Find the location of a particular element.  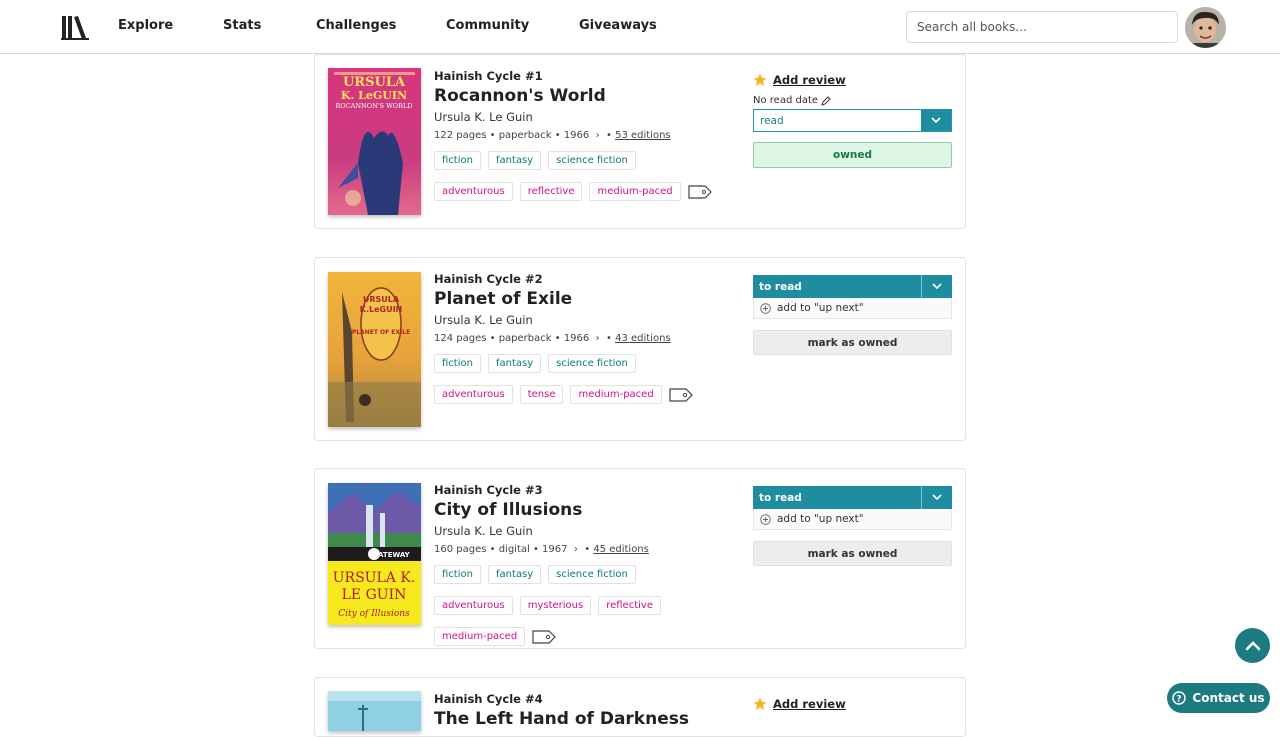

nav-community: Community is located at coordinates (487, 25).